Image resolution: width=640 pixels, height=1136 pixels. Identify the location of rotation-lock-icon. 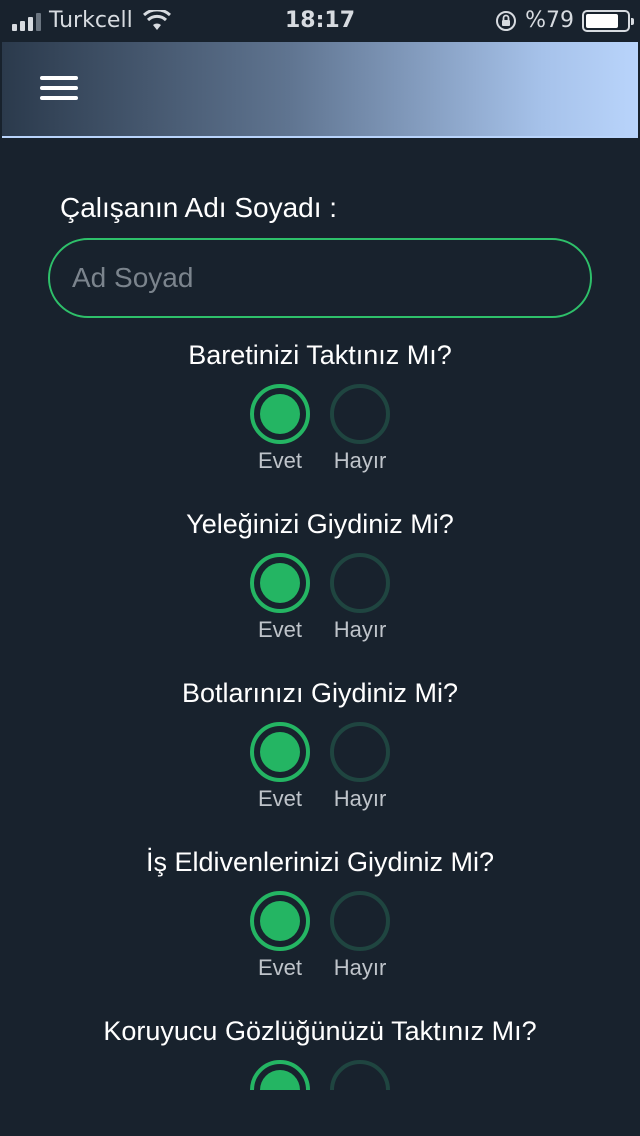
(506, 20).